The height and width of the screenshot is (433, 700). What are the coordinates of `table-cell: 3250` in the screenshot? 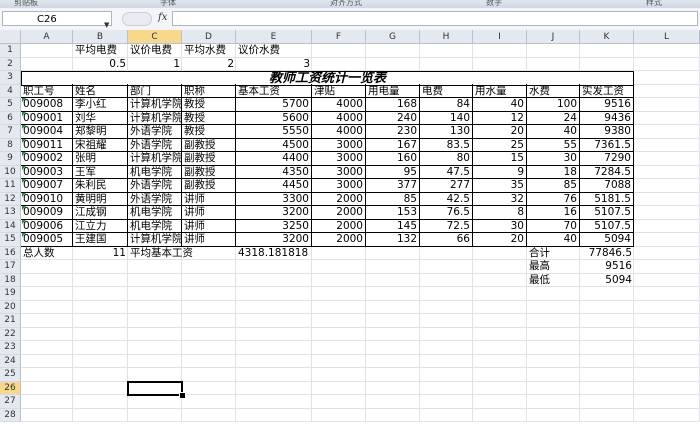 It's located at (274, 225).